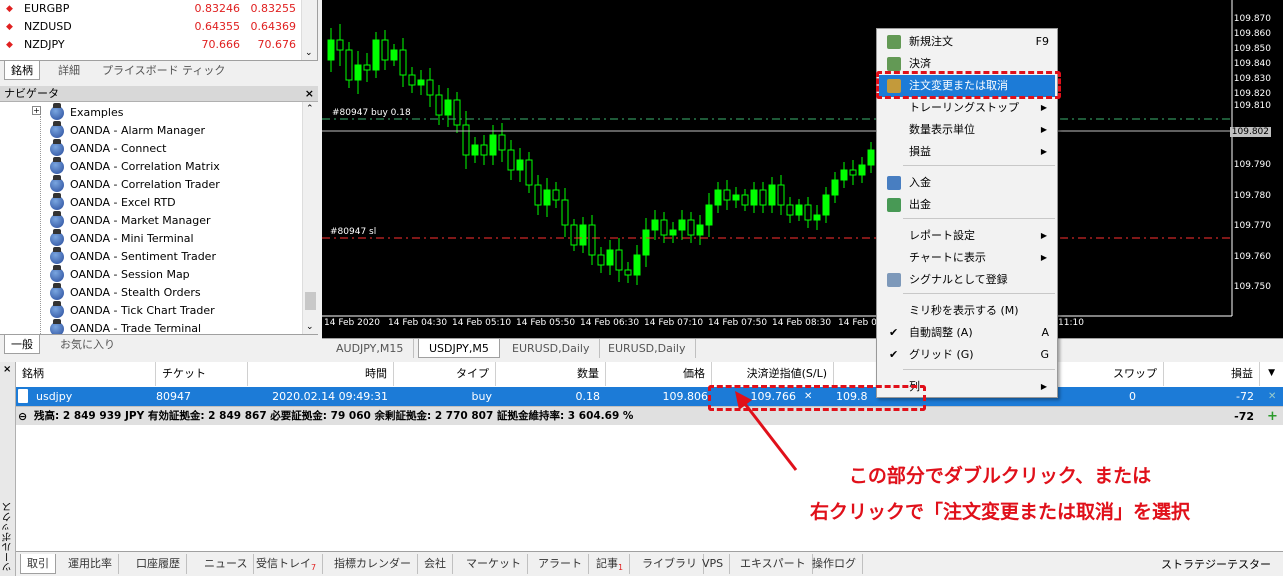  Describe the element at coordinates (8, 537) in the screenshot. I see `toolbox-label: ツールボックス` at that location.